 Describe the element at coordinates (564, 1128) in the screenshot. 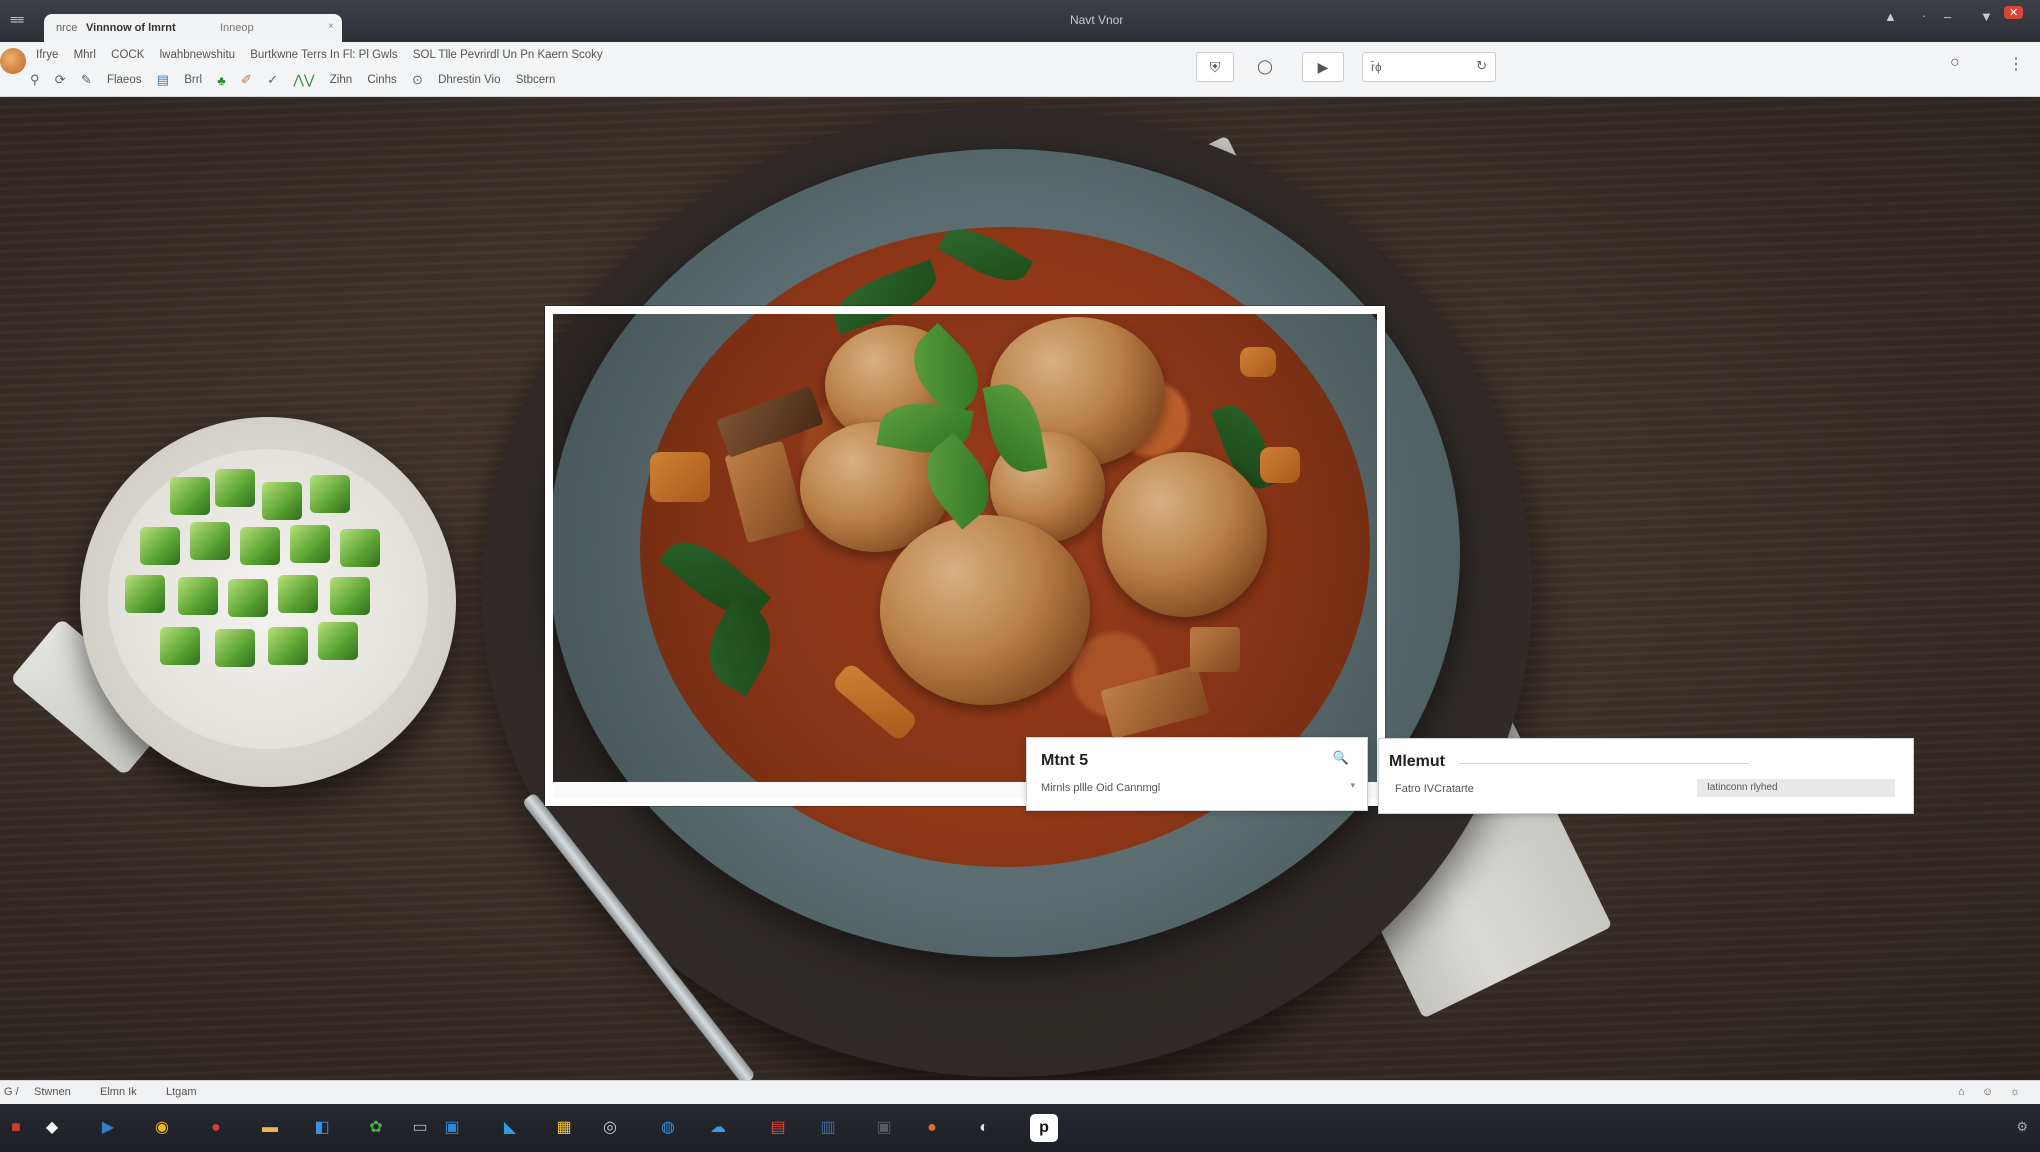

I see `app-calendar-icon: ▦` at that location.